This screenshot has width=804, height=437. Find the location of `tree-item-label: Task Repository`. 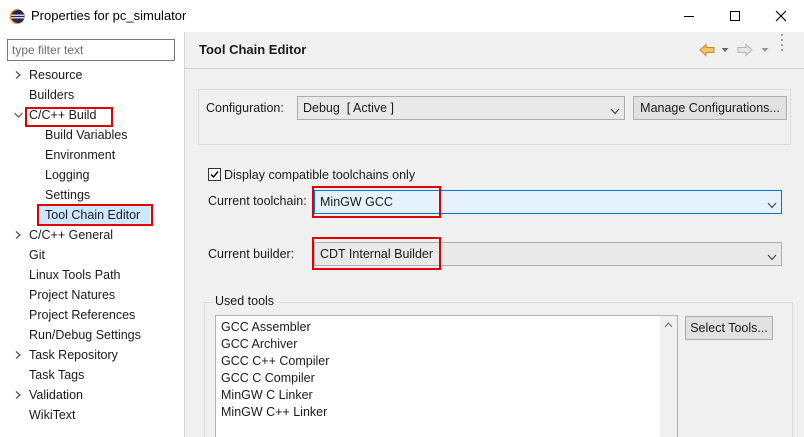

tree-item-label: Task Repository is located at coordinates (73, 355).